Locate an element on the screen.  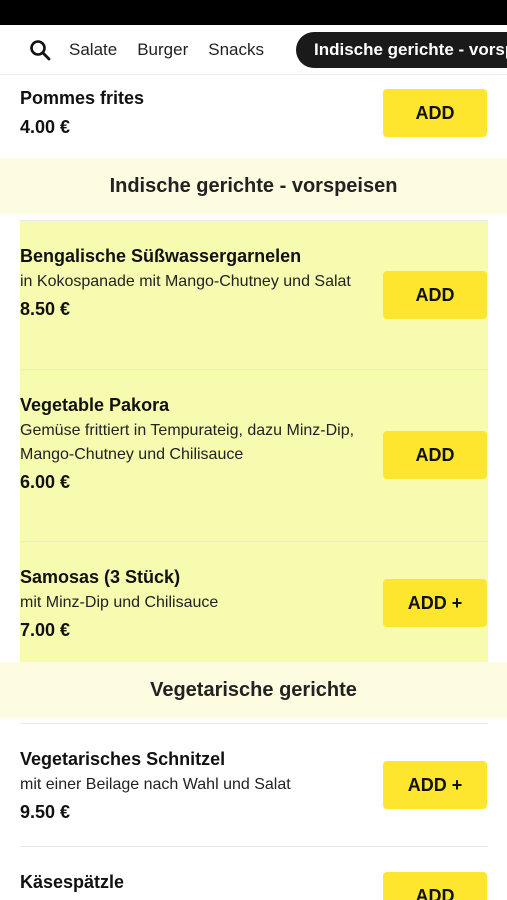
add-button-vegetarisches-schnitzel: ADD + is located at coordinates (435, 785).